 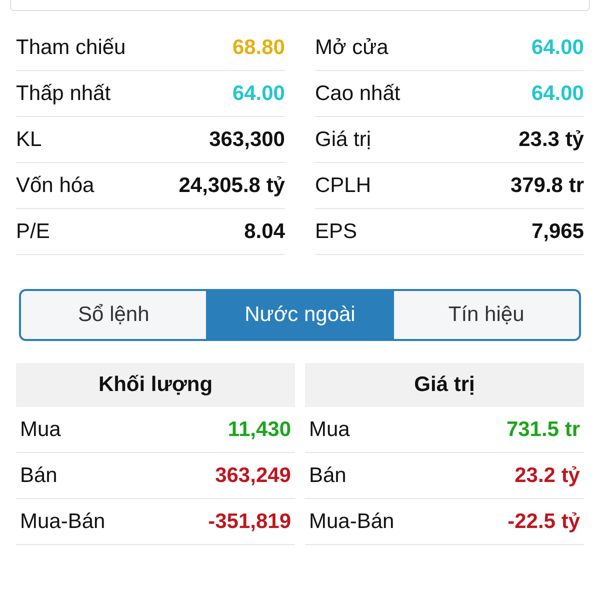 I want to click on stat-value: 23.3 tỷ, so click(x=551, y=140).